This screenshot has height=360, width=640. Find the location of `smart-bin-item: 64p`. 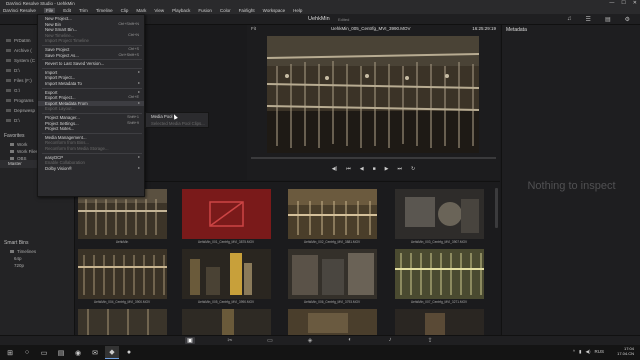

smart-bin-item: 64p is located at coordinates (37, 258).